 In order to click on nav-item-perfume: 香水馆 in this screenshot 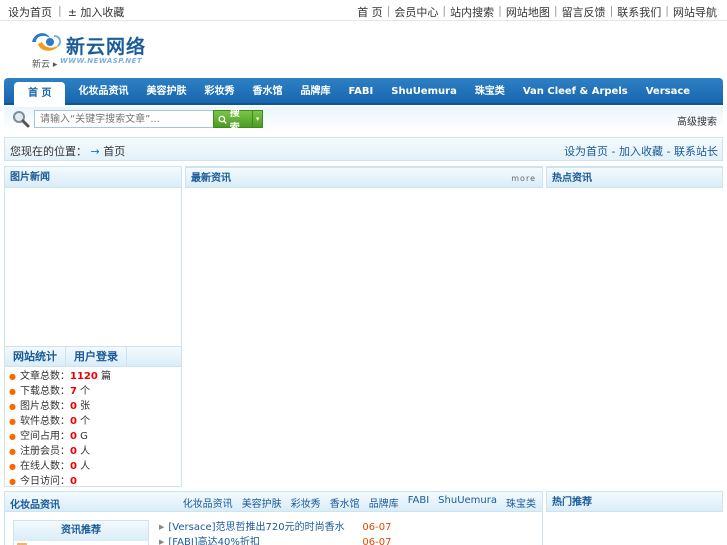, I will do `click(267, 91)`.